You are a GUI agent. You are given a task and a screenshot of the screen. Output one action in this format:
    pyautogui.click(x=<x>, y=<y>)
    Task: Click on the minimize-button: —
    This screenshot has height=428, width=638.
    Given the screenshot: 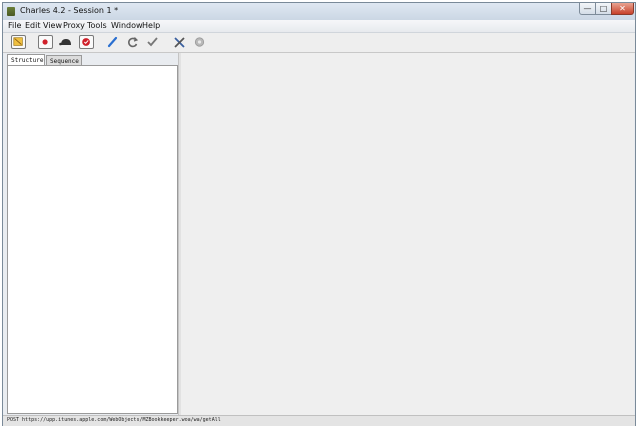 What is the action you would take?
    pyautogui.click(x=587, y=9)
    